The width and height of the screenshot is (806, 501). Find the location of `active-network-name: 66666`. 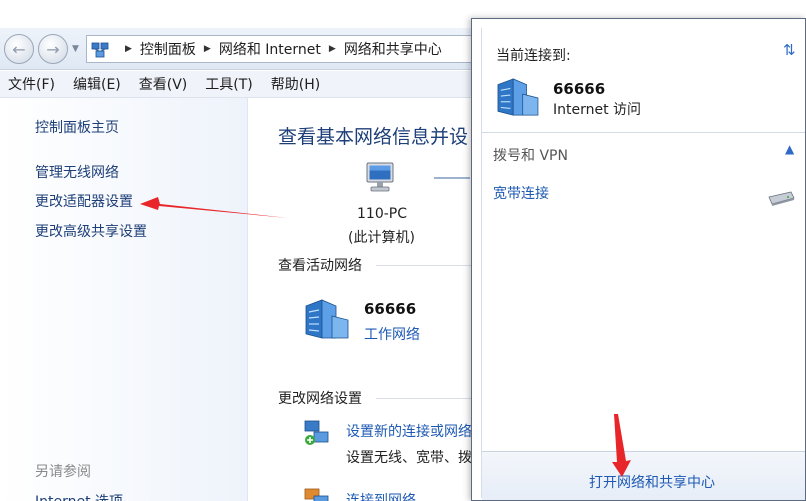

active-network-name: 66666 is located at coordinates (390, 309).